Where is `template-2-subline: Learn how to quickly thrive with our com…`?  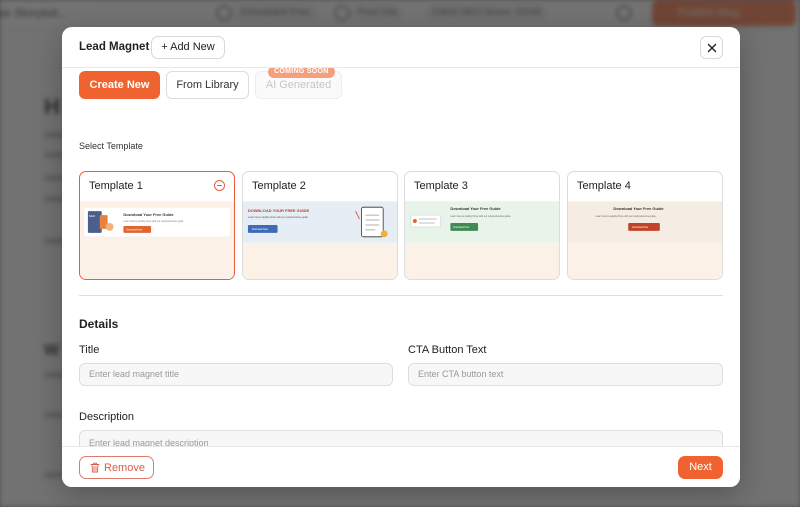 template-2-subline: Learn how to quickly thrive with our com… is located at coordinates (278, 217).